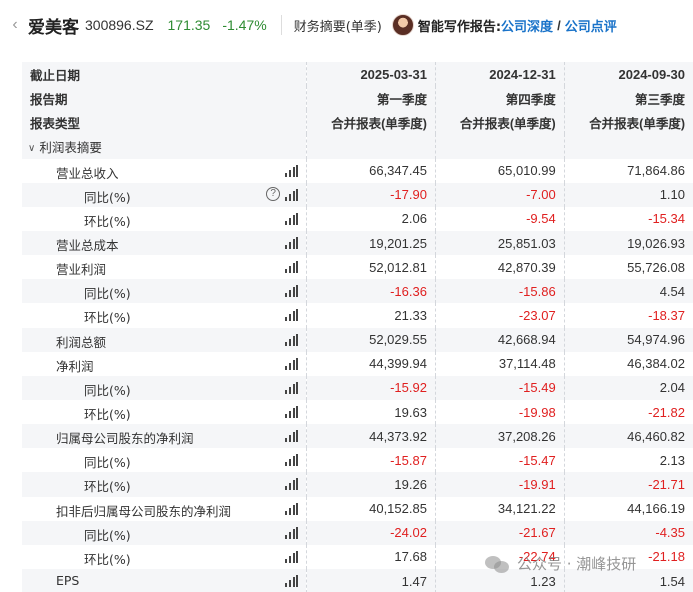 The height and width of the screenshot is (592, 693). Describe the element at coordinates (499, 194) in the screenshot. I see `value-cell: -7.00` at that location.